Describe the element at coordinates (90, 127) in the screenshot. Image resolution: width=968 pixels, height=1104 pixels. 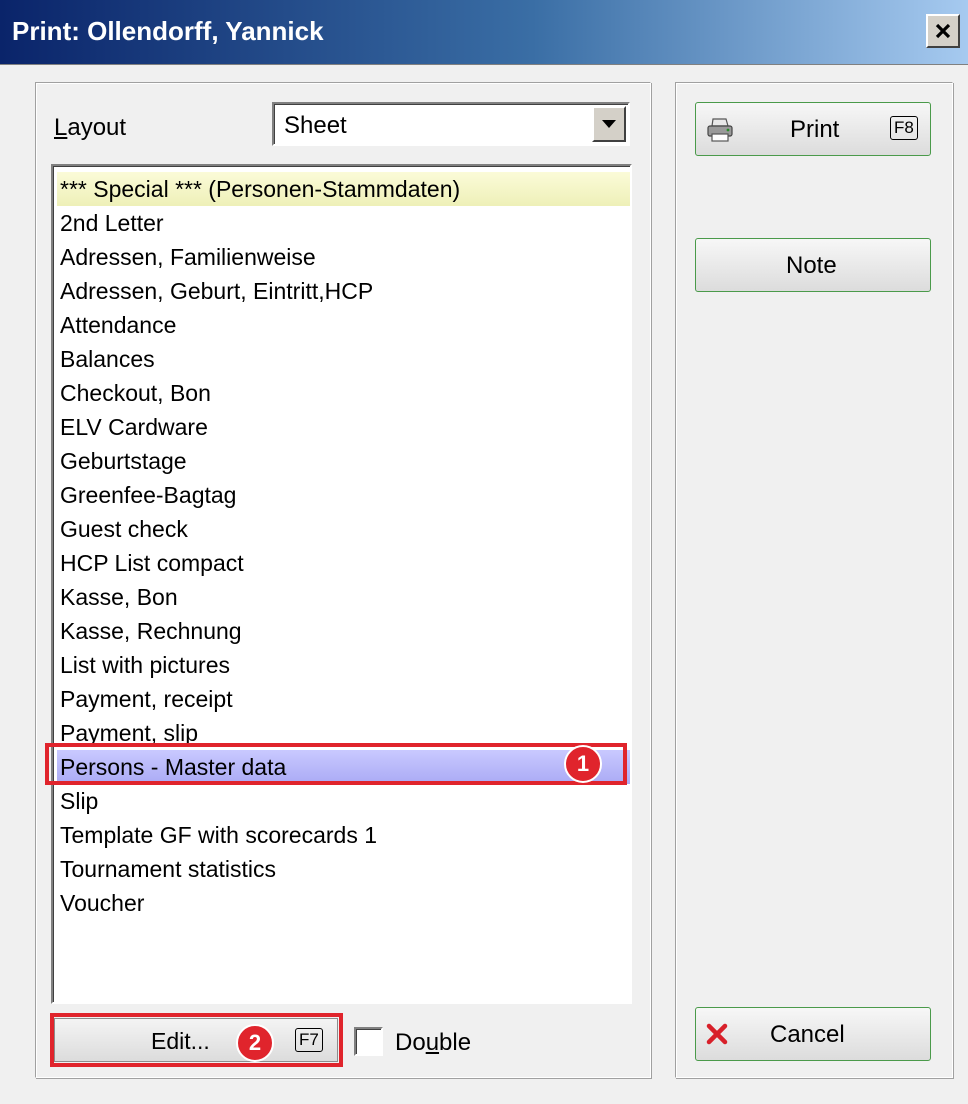
I see `layout-label: Layout` at that location.